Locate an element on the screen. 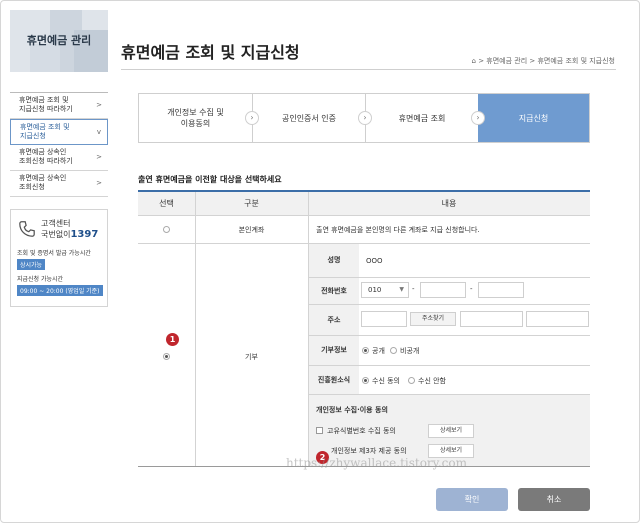 The height and width of the screenshot is (523, 640). chevron-down-icon: v is located at coordinates (98, 132).